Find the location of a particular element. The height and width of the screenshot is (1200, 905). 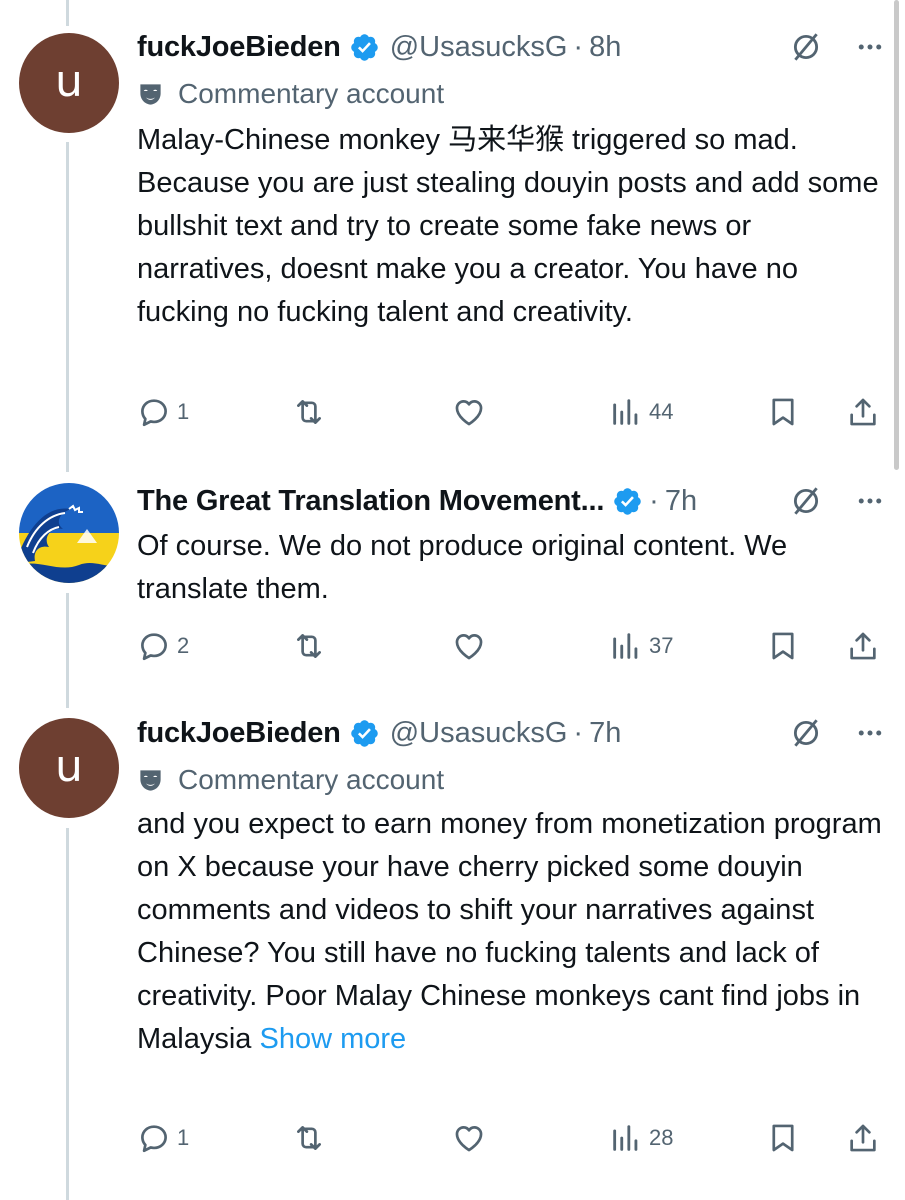

great-wave-avatar-image is located at coordinates (69, 533).